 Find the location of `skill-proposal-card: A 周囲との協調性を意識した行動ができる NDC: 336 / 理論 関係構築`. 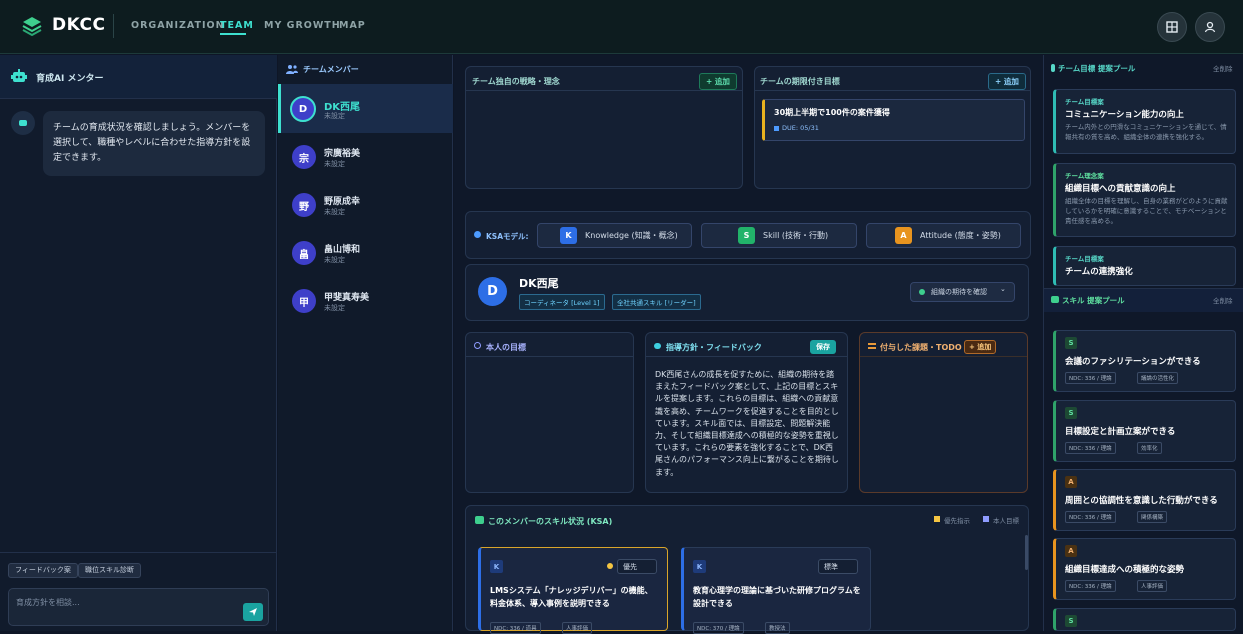

skill-proposal-card: A 周囲との協調性を意識した行動ができる NDC: 336 / 理論 関係構築 is located at coordinates (1144, 500).